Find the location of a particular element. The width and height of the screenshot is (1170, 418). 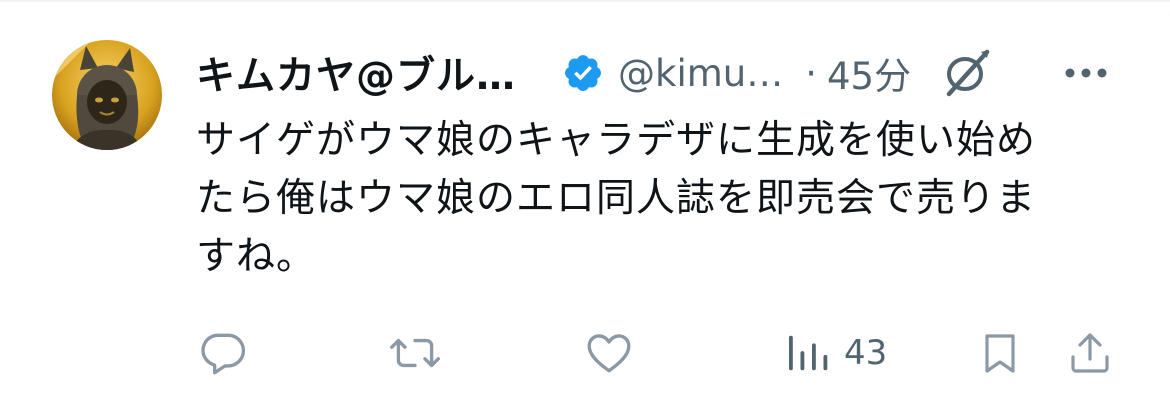

repost-icon is located at coordinates (415, 353).